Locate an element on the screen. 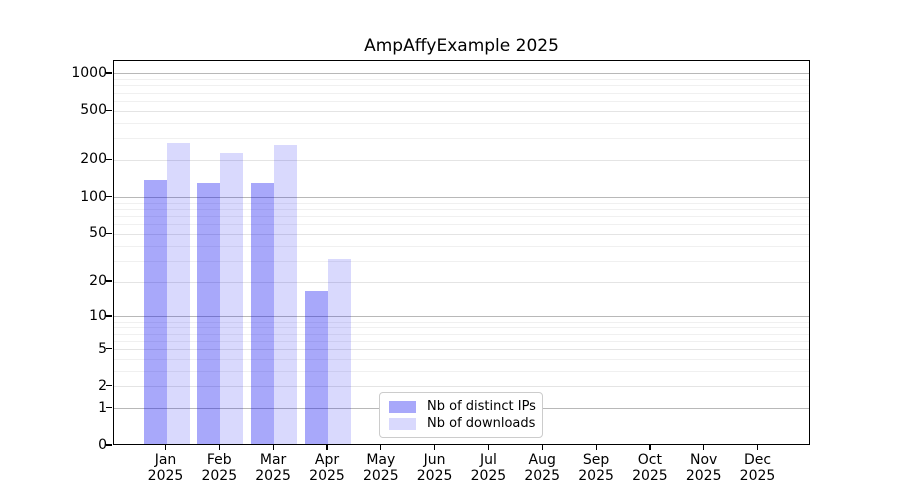  y-tick-label: 10 is located at coordinates (98, 315).